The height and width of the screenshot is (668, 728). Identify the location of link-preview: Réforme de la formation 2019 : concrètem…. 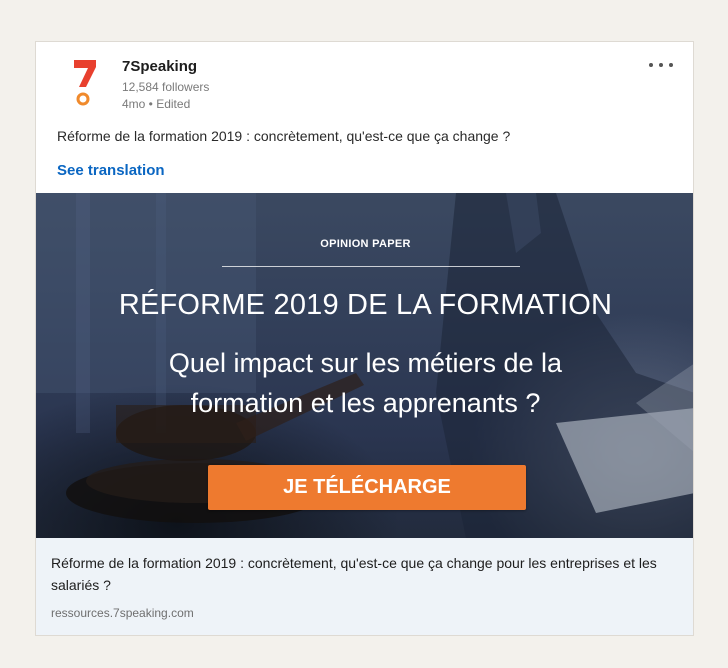
(364, 586).